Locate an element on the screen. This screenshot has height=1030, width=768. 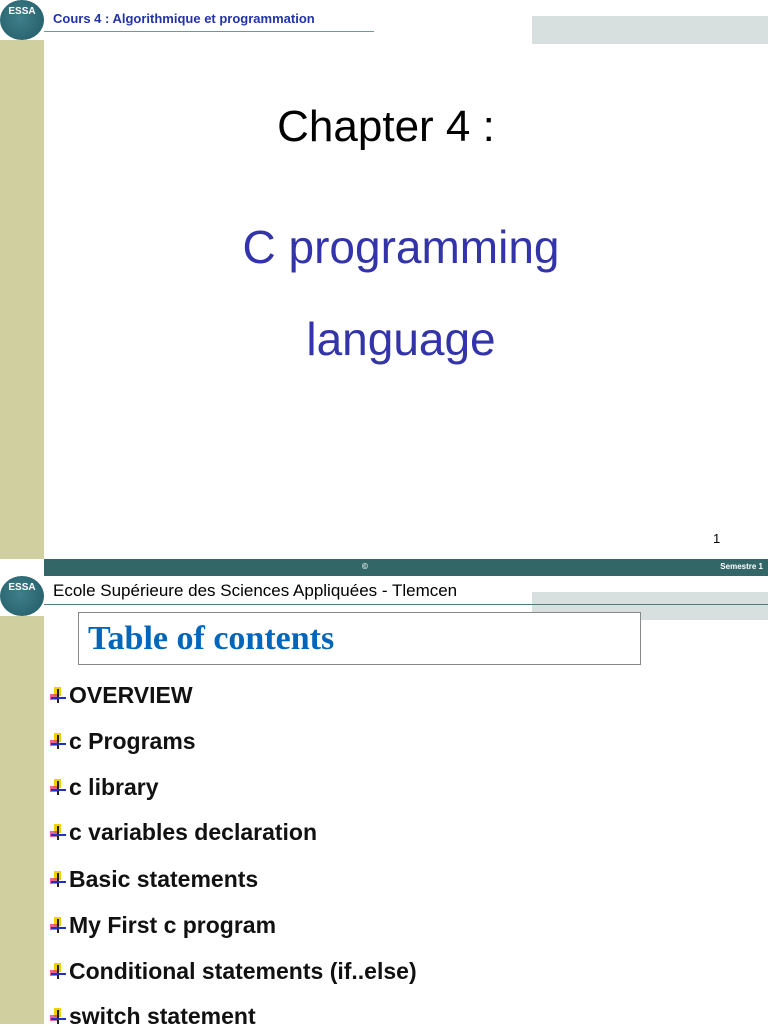
subtitle-line2: language is located at coordinates (401, 339).